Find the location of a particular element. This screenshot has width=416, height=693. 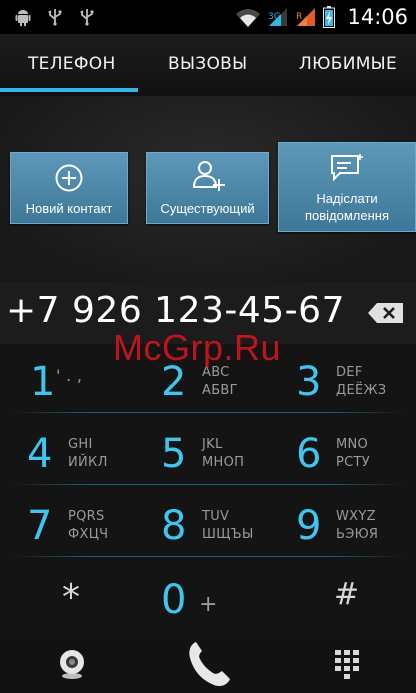

key-7: 7 PQRS ФХЦЧ is located at coordinates (69, 524).